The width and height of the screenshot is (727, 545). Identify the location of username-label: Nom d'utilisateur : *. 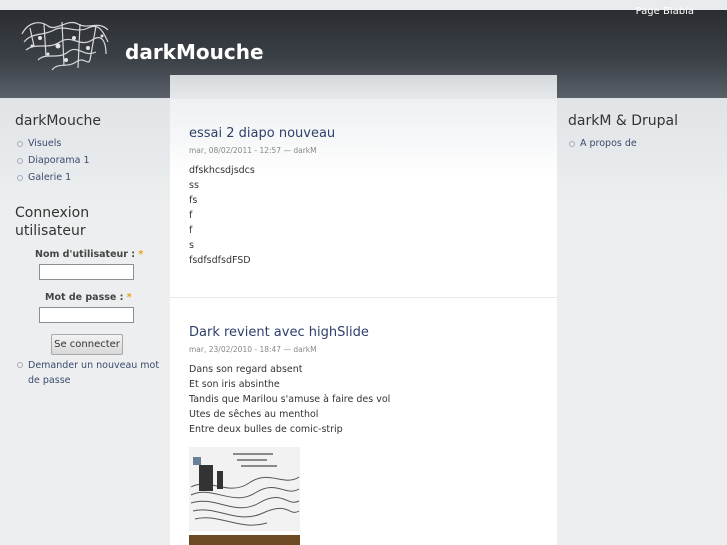
(89, 254).